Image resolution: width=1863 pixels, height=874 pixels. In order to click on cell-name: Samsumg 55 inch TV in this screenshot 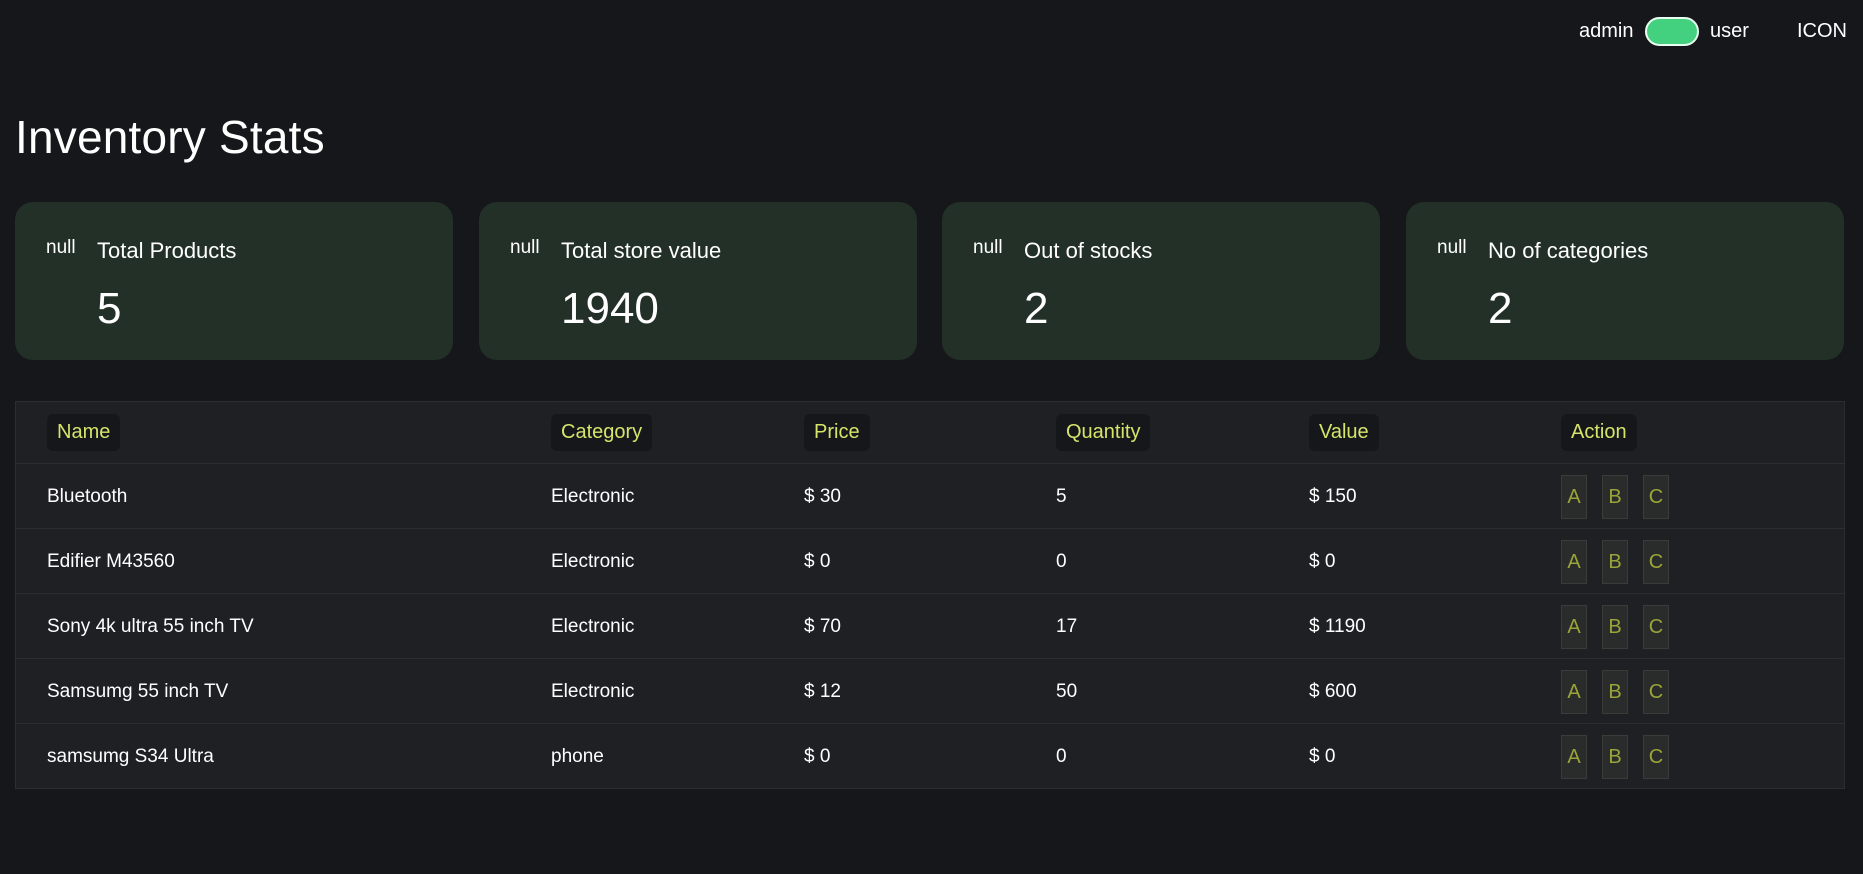, I will do `click(138, 691)`.